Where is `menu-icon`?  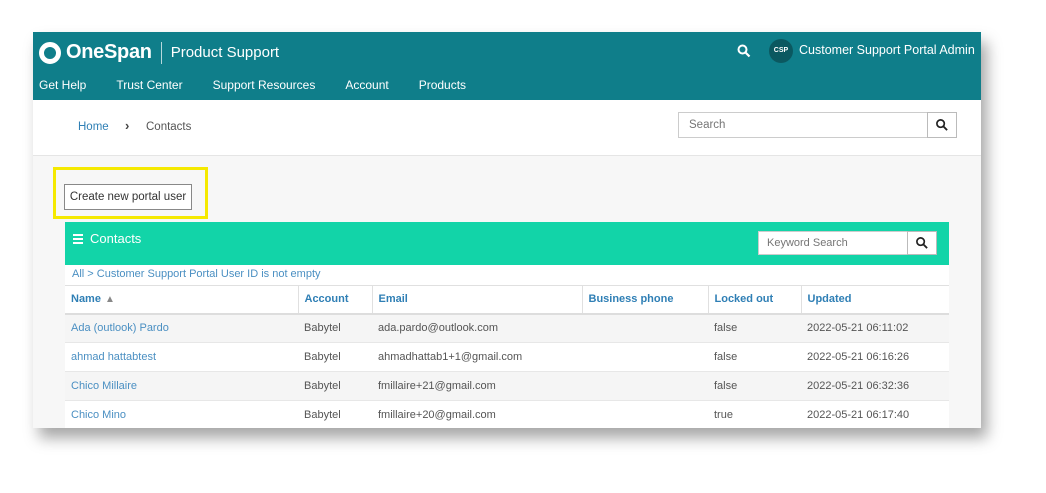
menu-icon is located at coordinates (78, 239).